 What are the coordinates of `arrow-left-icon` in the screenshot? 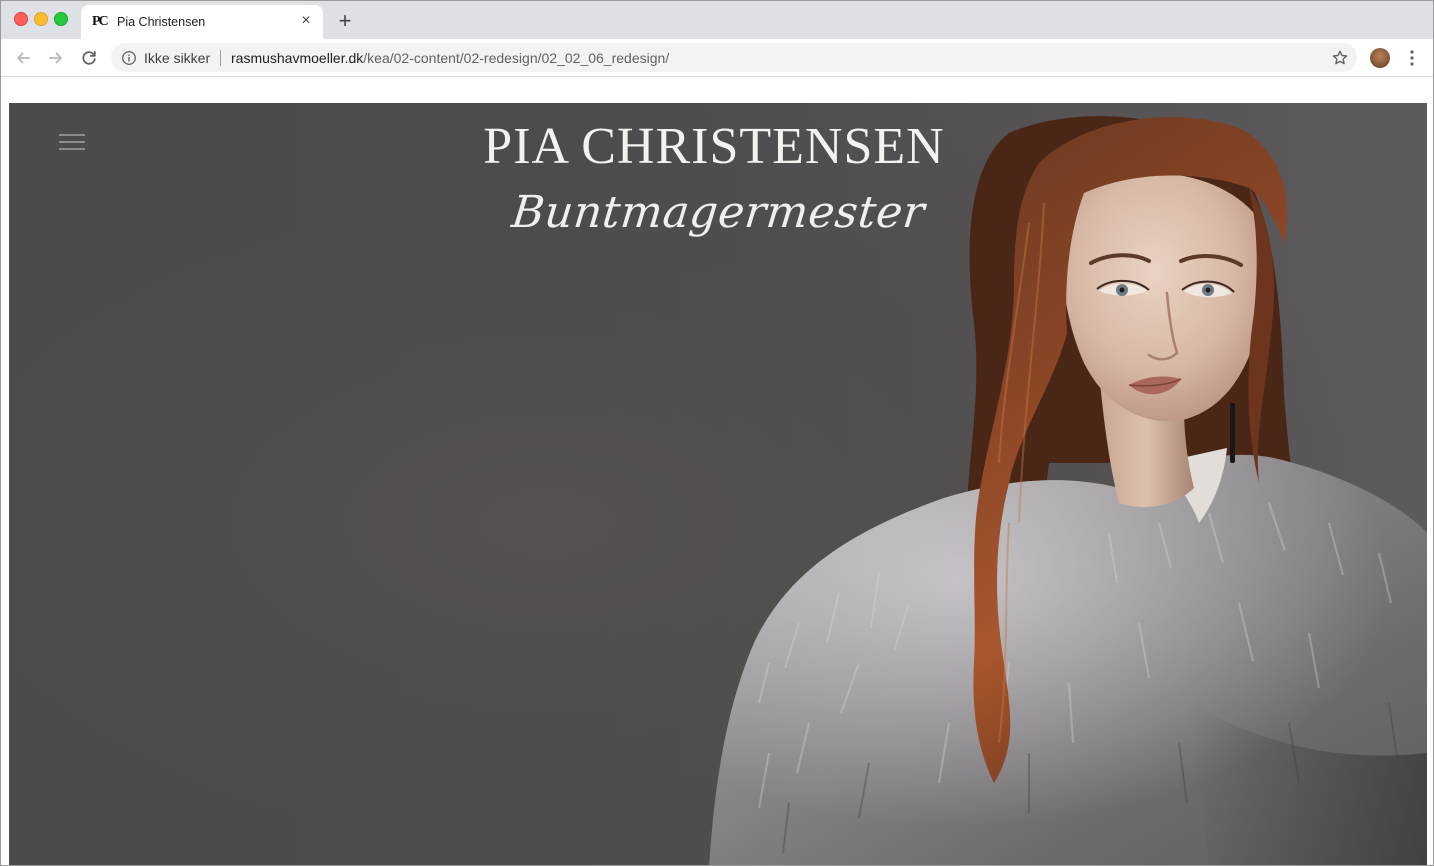 It's located at (23, 58).